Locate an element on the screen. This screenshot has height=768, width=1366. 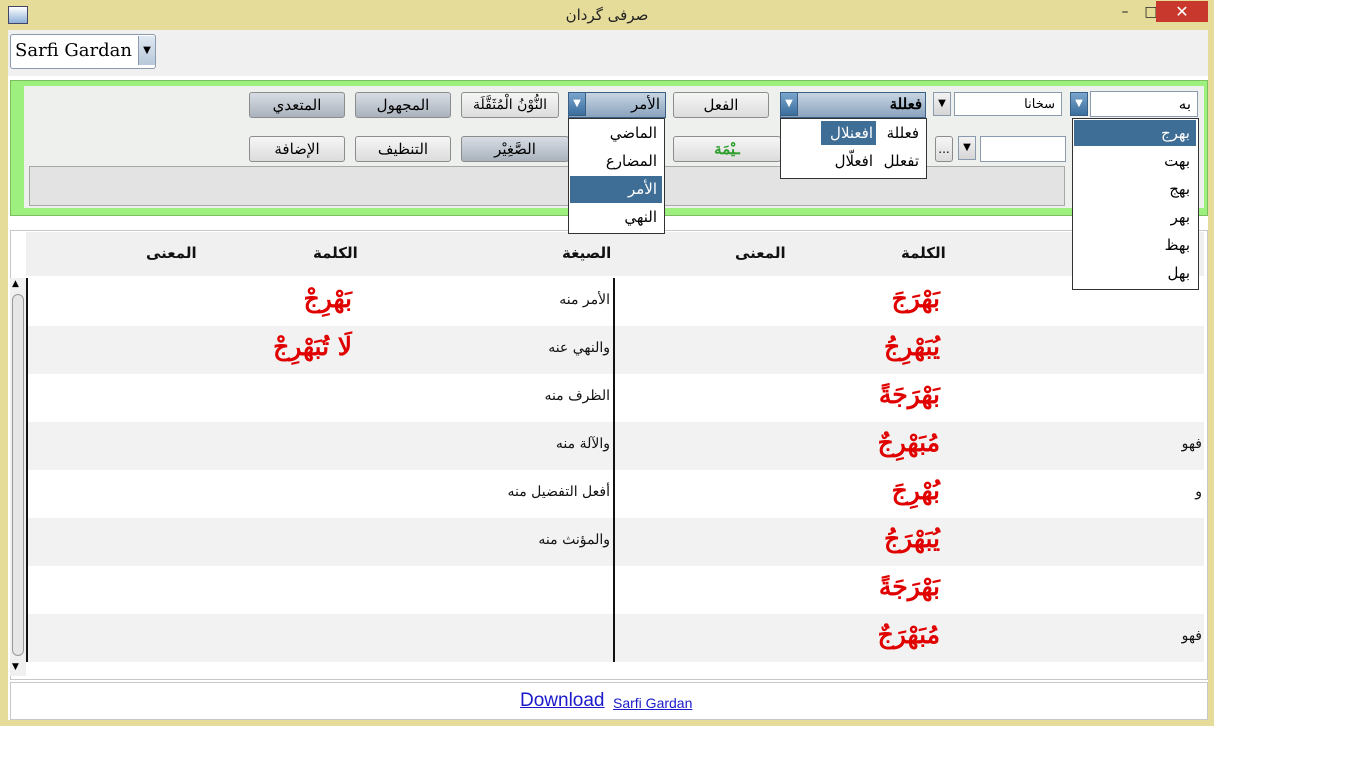
footer is located at coordinates (609, 701).